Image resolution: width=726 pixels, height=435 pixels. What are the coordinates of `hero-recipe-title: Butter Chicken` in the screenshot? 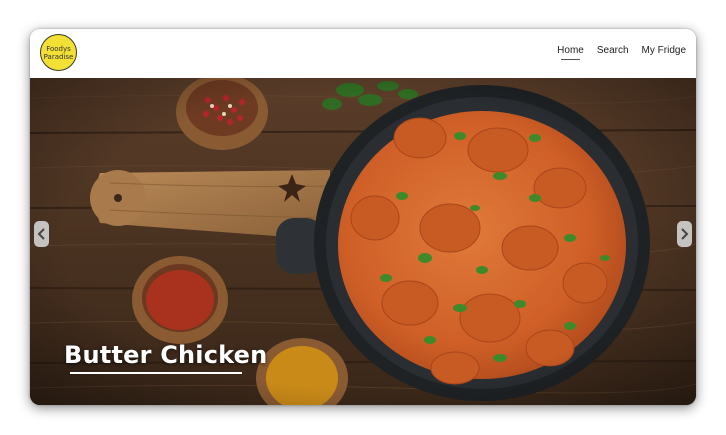 It's located at (165, 355).